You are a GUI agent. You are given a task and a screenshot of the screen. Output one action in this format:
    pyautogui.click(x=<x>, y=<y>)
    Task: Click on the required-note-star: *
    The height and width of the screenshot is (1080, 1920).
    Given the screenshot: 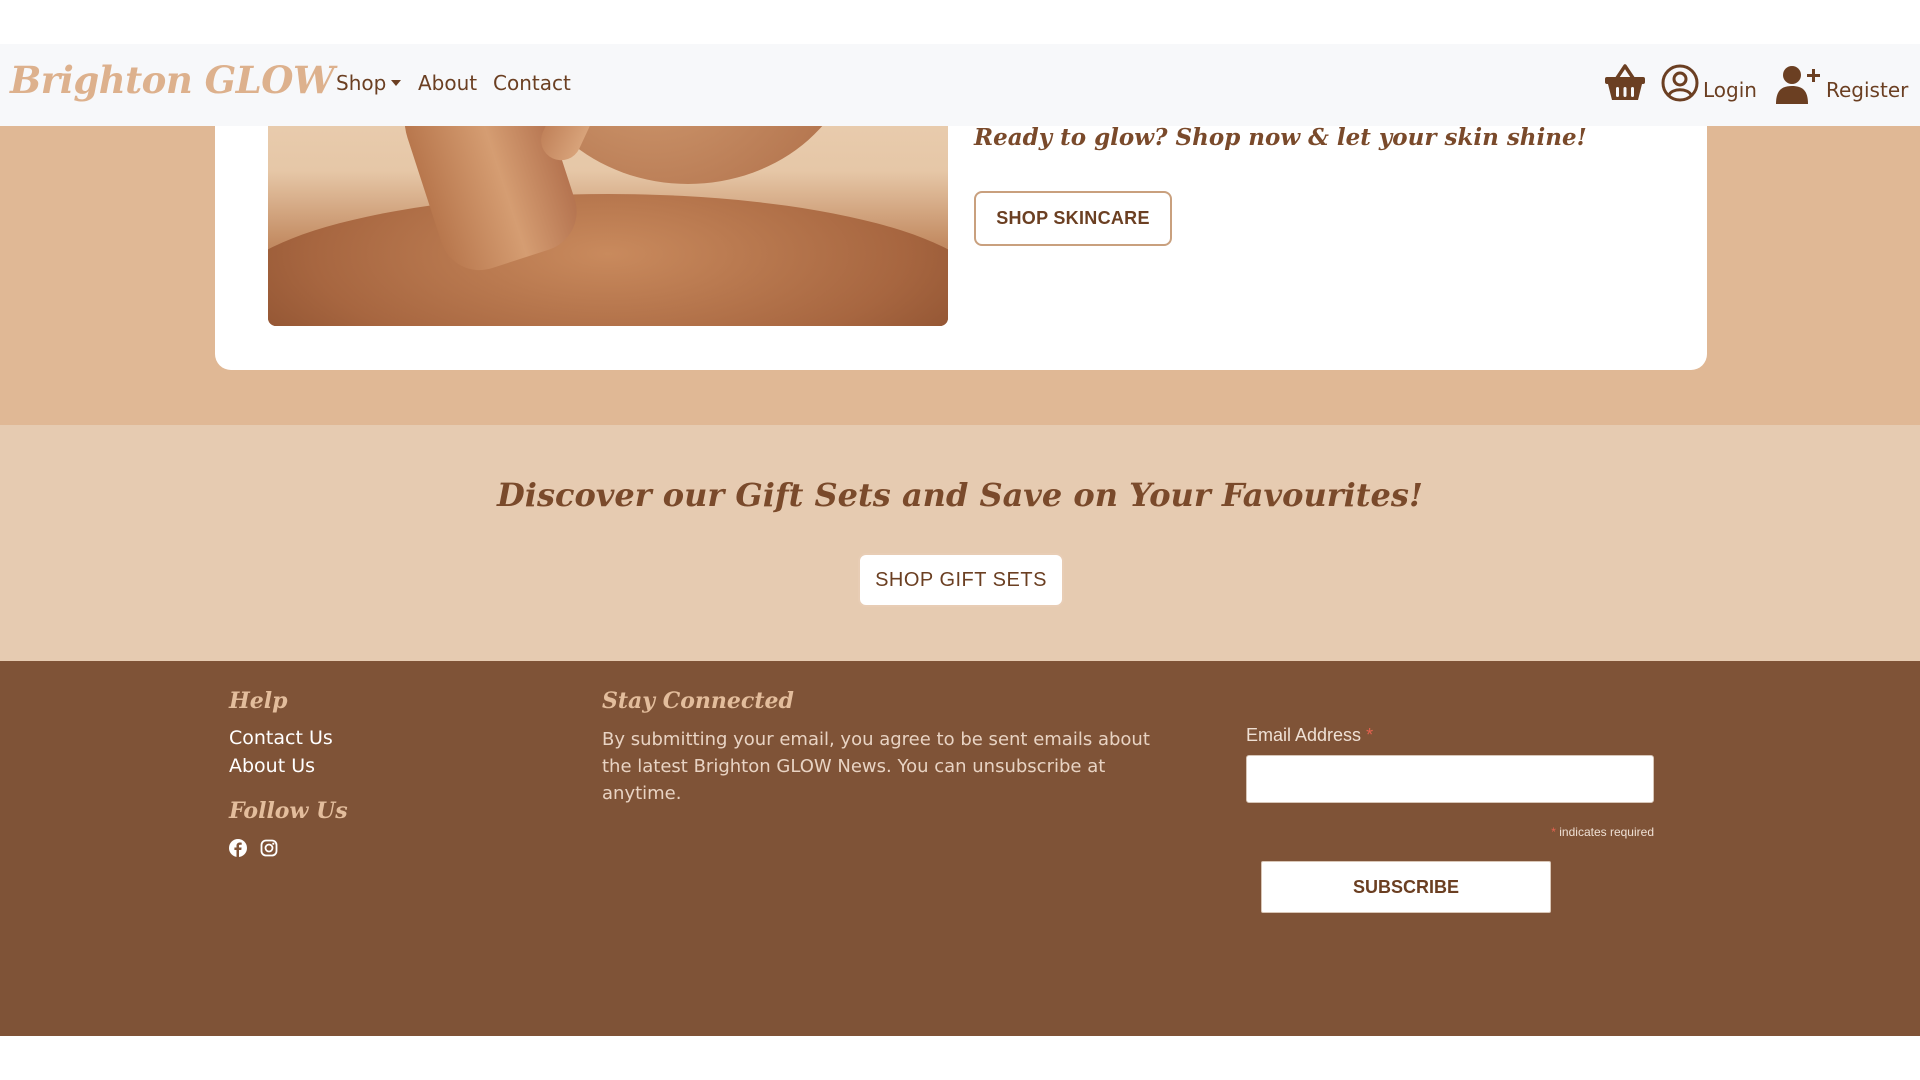 What is the action you would take?
    pyautogui.click(x=1553, y=832)
    